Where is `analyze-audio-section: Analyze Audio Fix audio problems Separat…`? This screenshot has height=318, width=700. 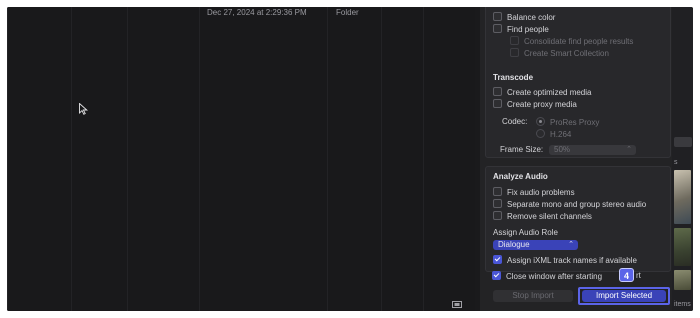
analyze-audio-section: Analyze Audio Fix audio problems Separat… is located at coordinates (578, 219).